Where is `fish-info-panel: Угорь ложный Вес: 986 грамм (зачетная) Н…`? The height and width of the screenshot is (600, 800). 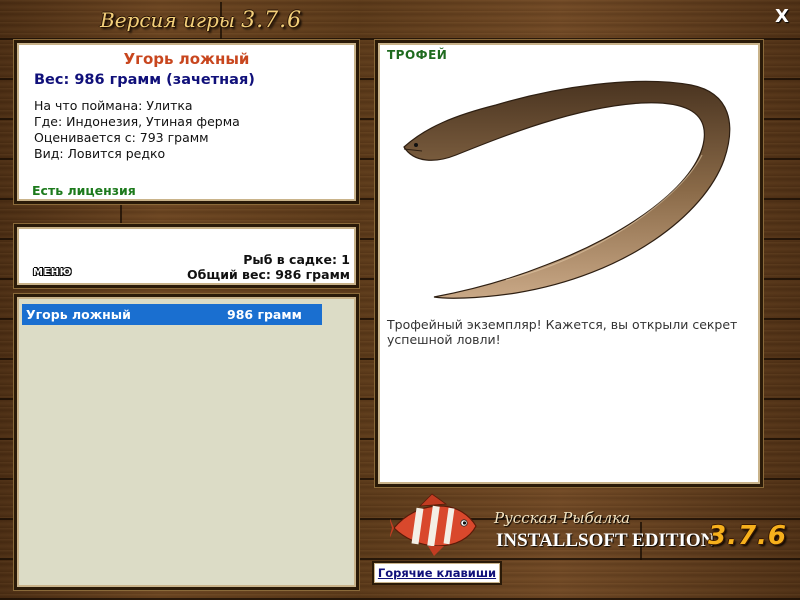
fish-info-panel: Угорь ложный Вес: 986 грамм (зачетная) Н… is located at coordinates (186, 122).